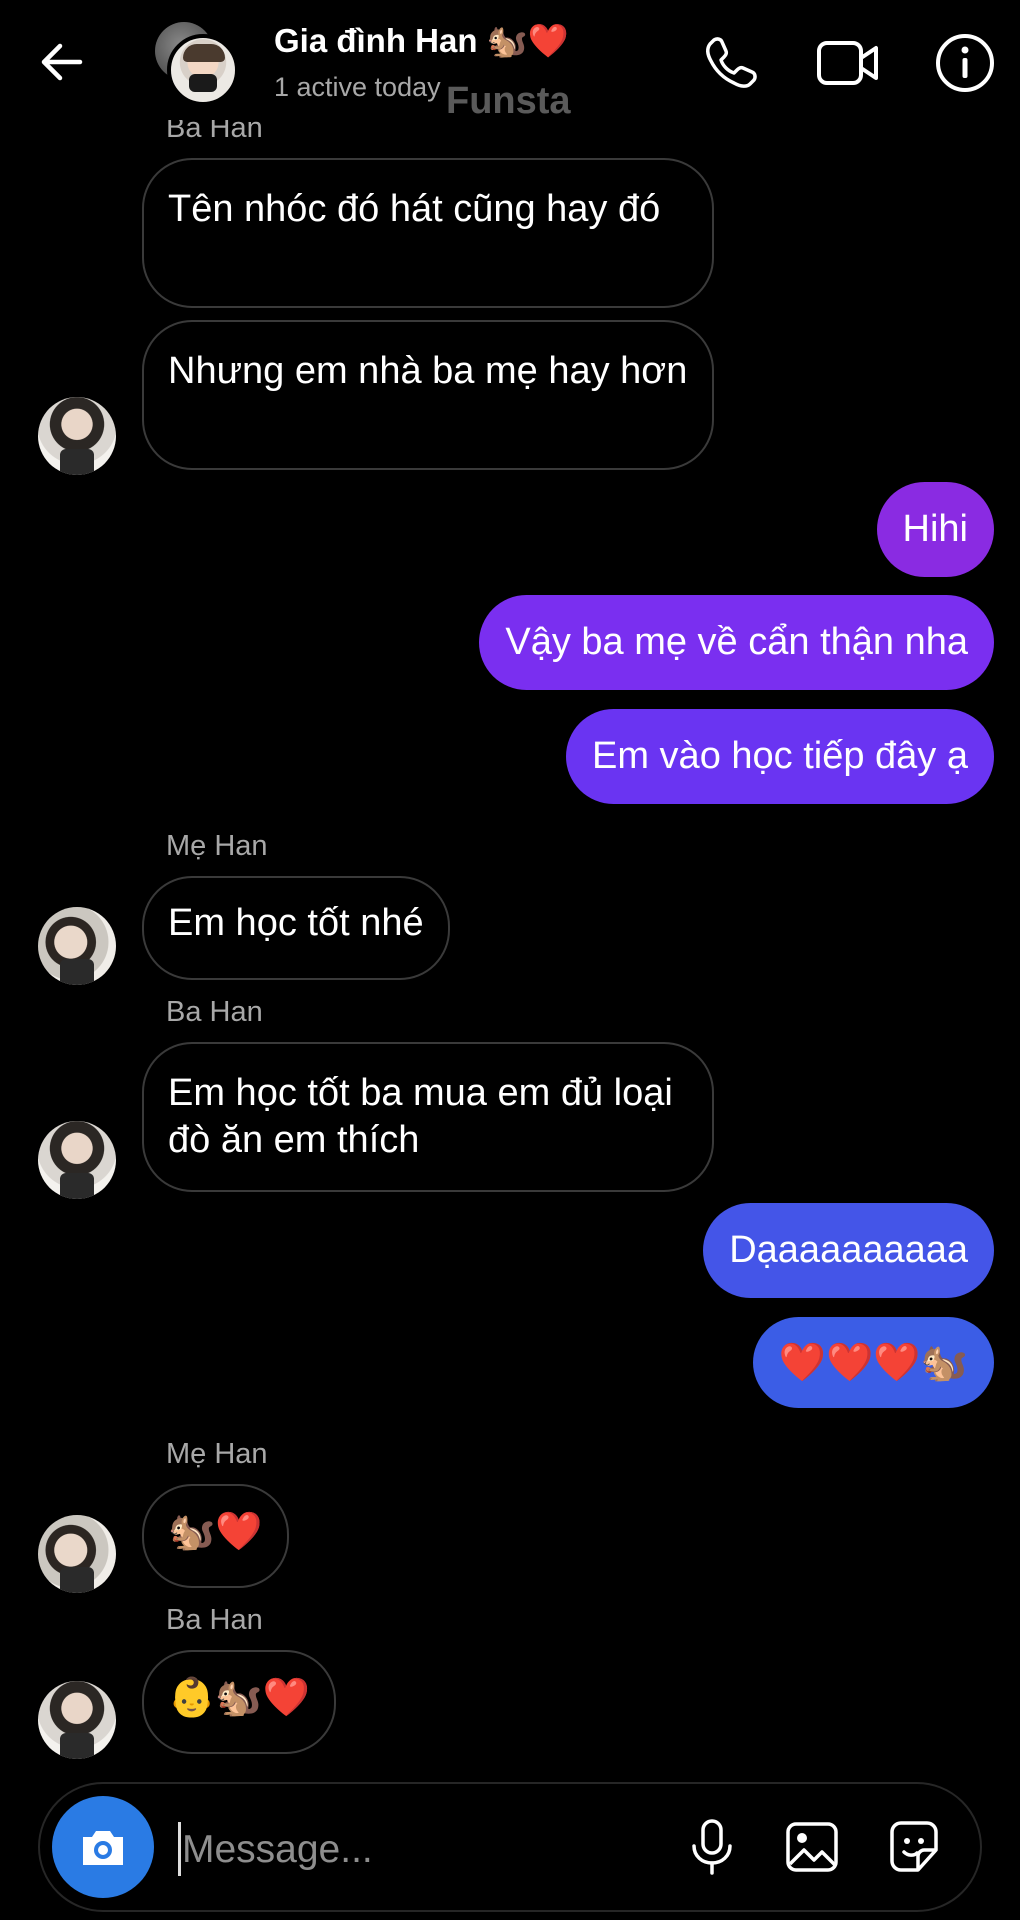  What do you see at coordinates (508, 101) in the screenshot?
I see `watermark: Funsta` at bounding box center [508, 101].